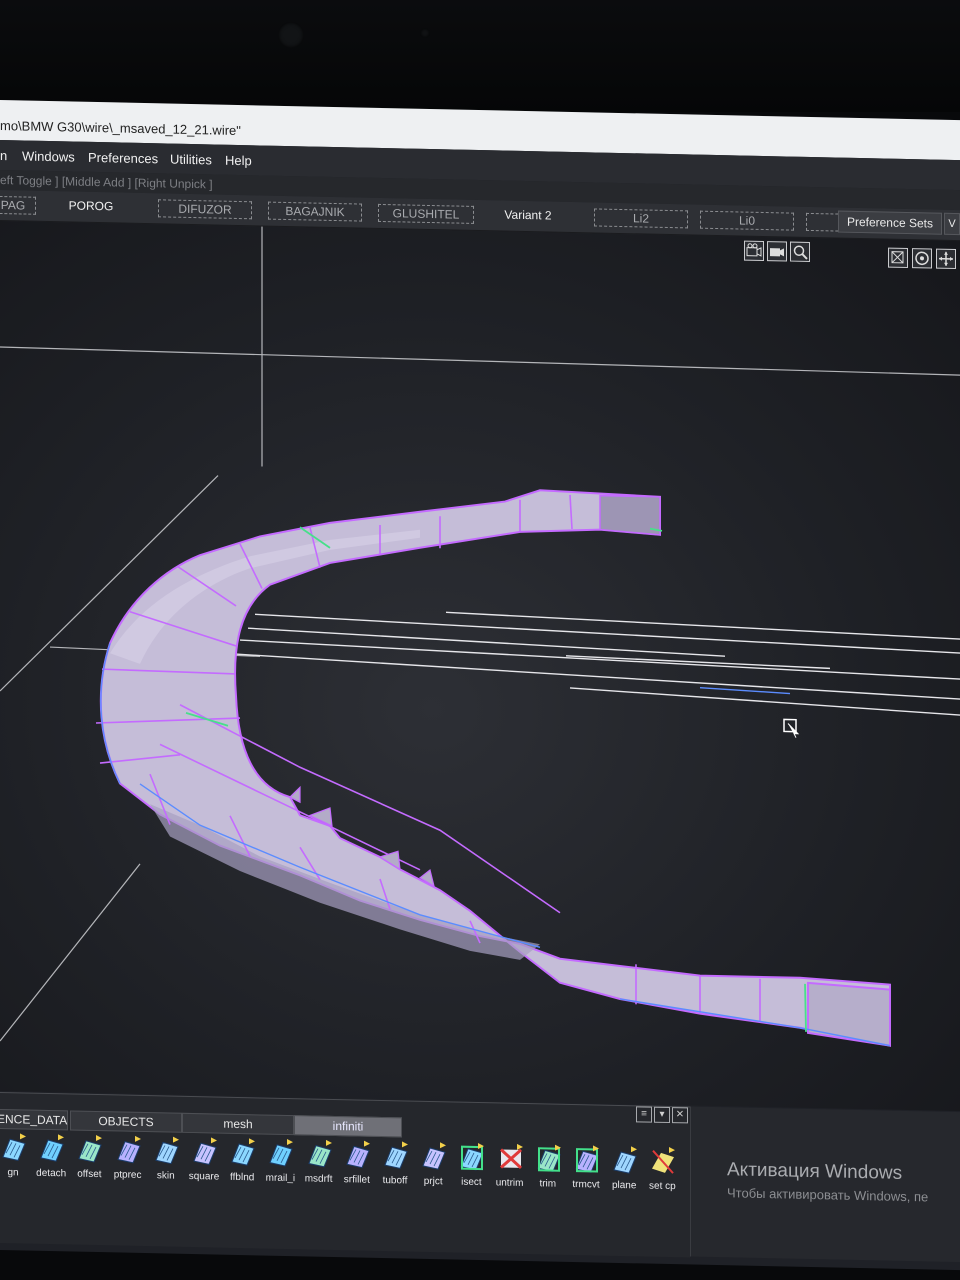  I want to click on end-cap-right, so click(849, 1014).